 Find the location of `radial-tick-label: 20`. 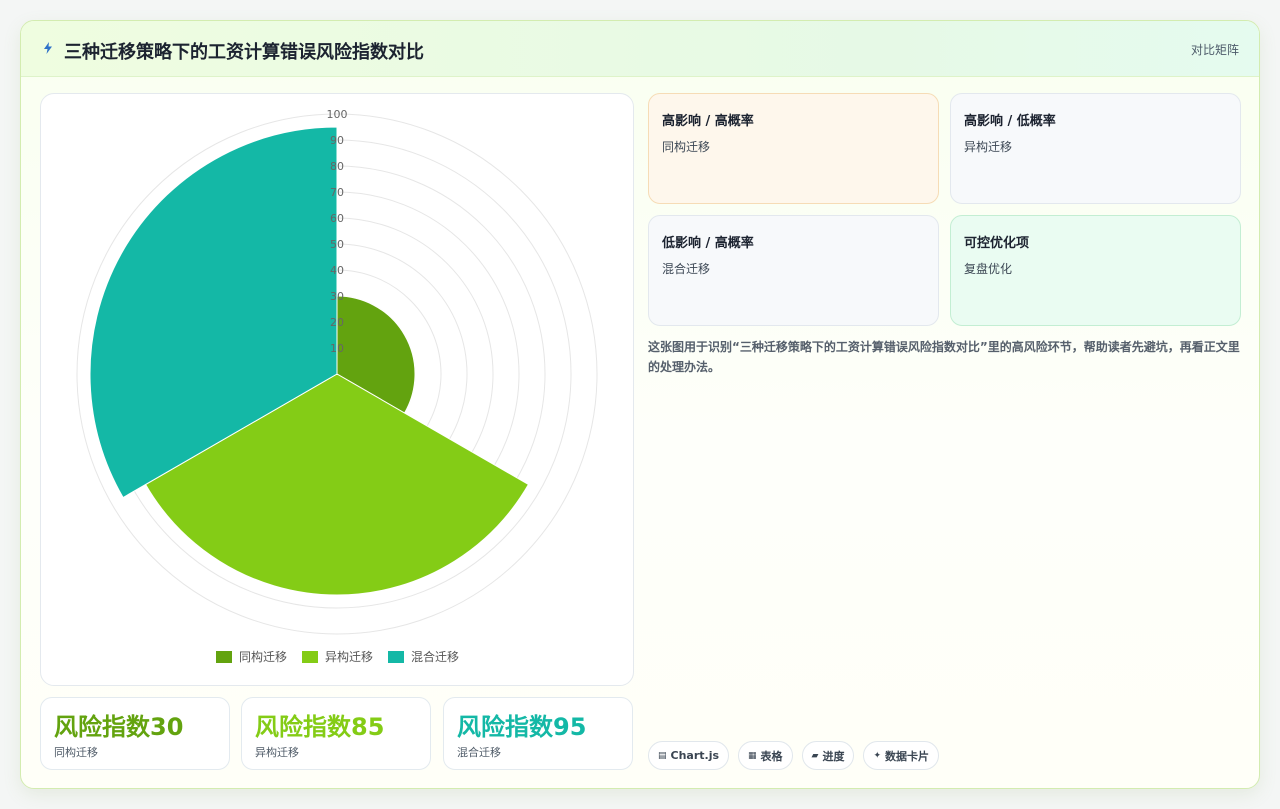

radial-tick-label: 20 is located at coordinates (337, 322).